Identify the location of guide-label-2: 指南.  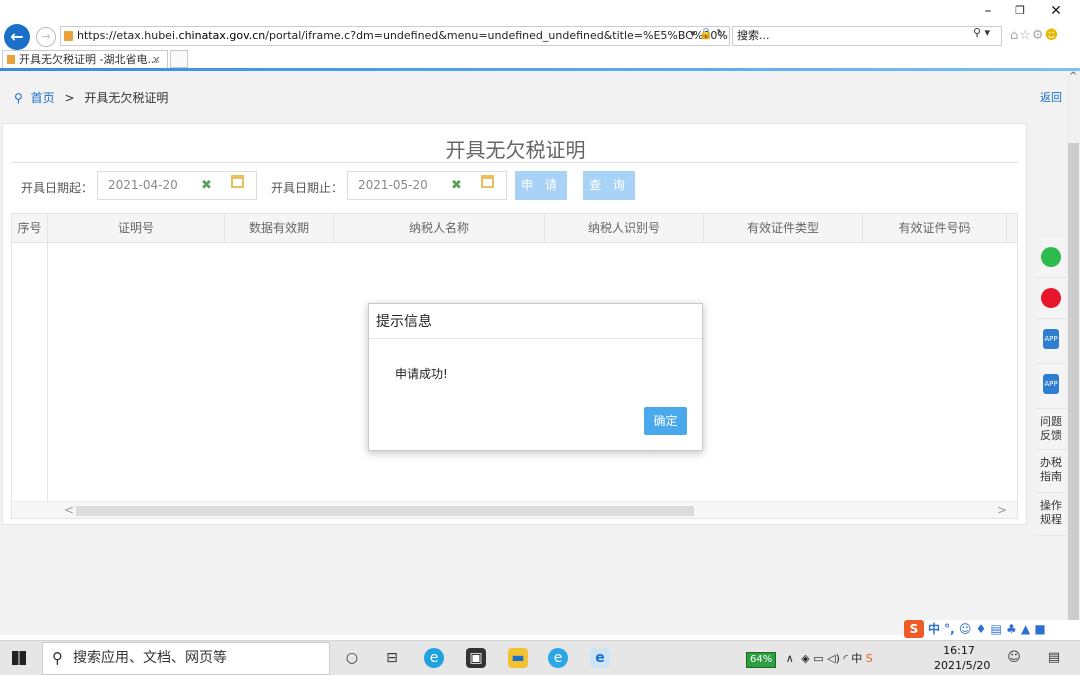
(1051, 476).